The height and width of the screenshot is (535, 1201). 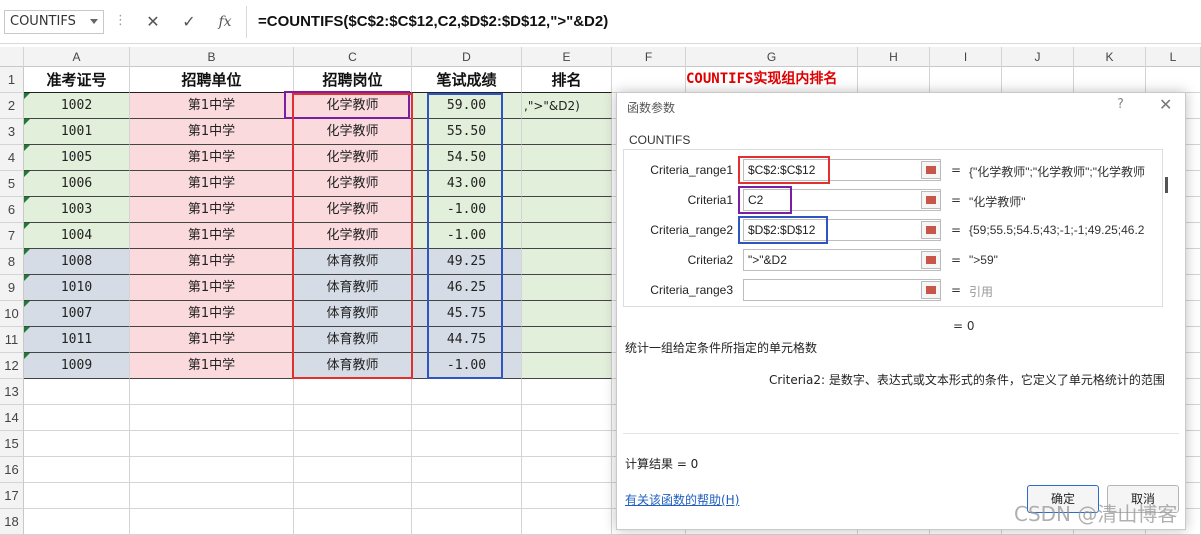 I want to click on arg-input-2: C2, so click(x=842, y=200).